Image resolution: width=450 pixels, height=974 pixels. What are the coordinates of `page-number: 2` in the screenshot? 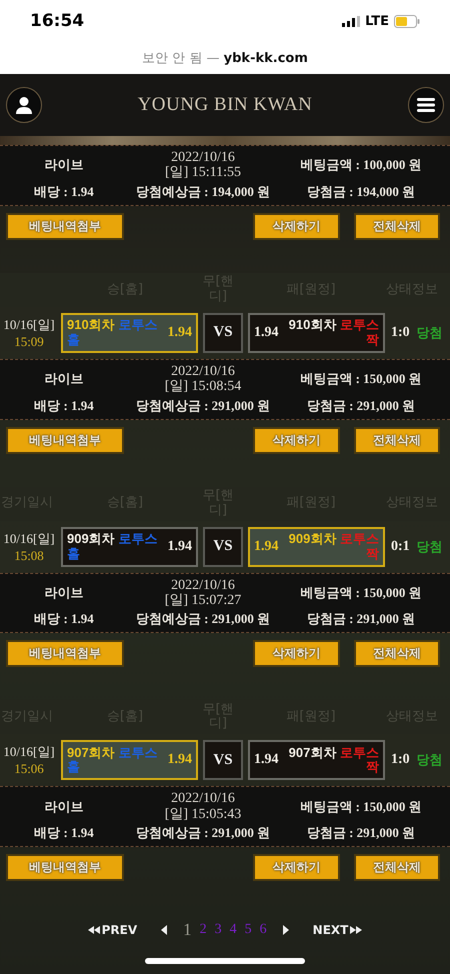 It's located at (203, 930).